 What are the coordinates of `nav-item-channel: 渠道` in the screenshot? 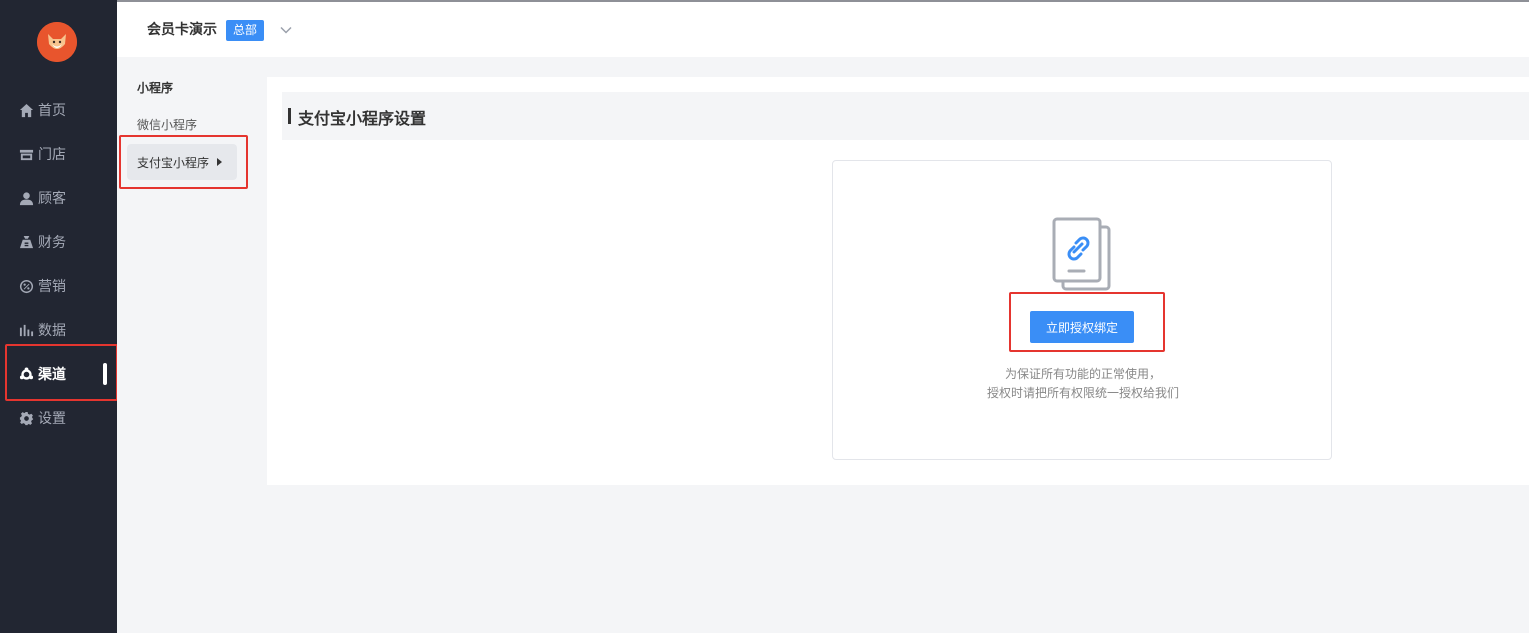 It's located at (58, 374).